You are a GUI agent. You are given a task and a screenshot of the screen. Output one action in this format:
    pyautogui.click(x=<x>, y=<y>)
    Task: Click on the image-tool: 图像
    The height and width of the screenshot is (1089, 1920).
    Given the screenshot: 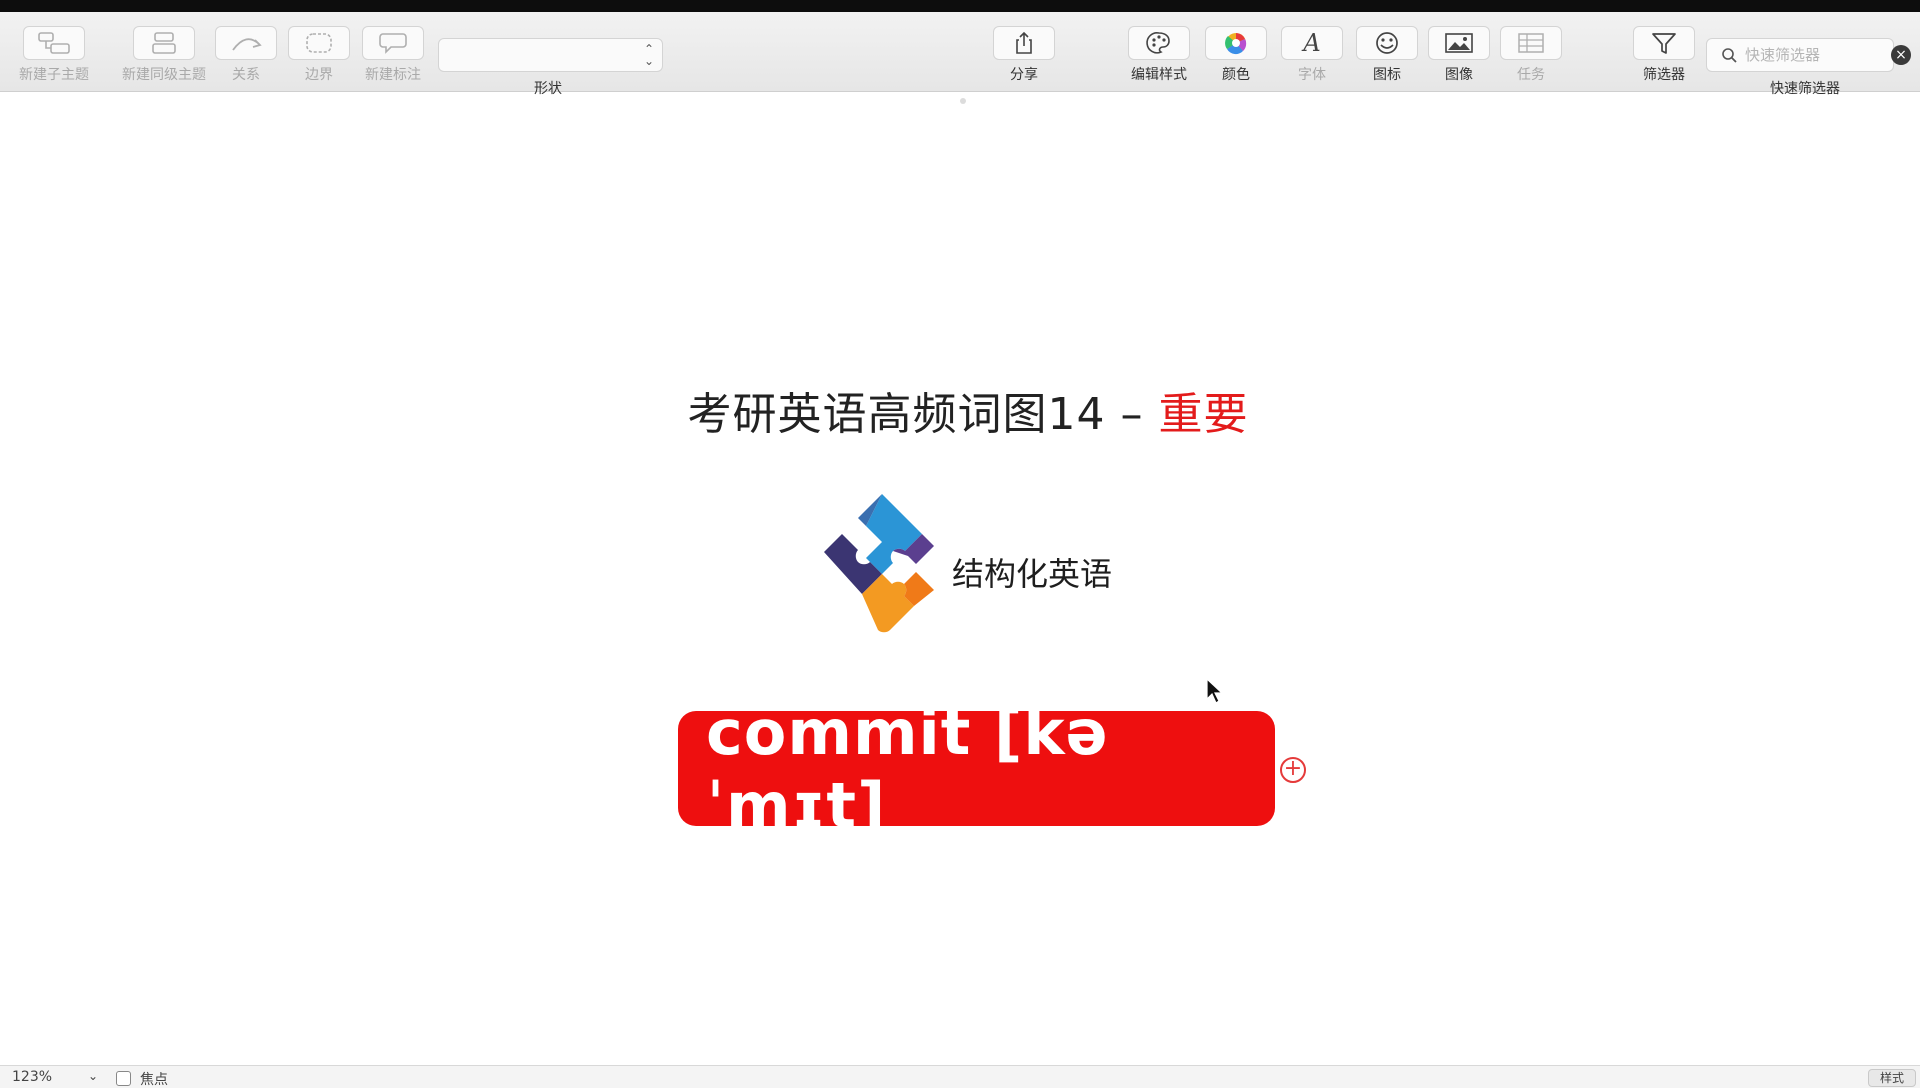 What is the action you would take?
    pyautogui.click(x=1459, y=55)
    